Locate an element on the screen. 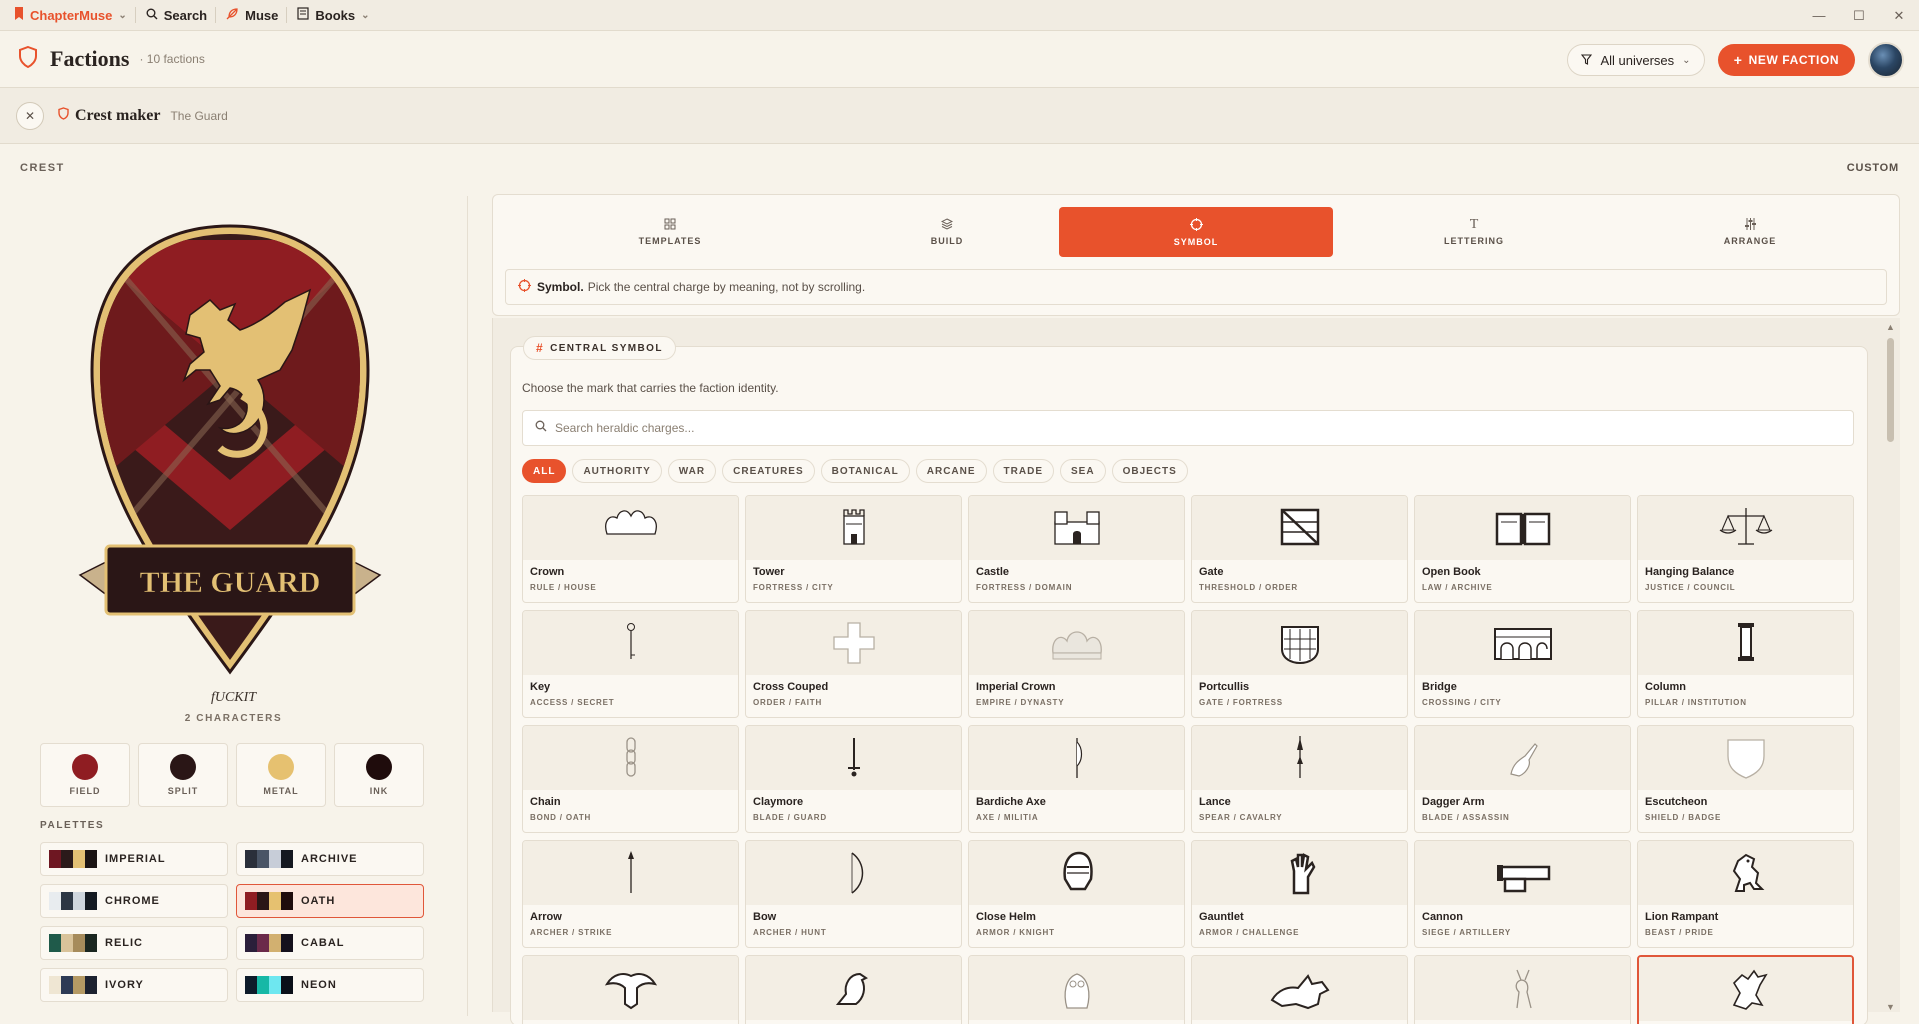 The width and height of the screenshot is (1919, 1024). swatch-field: FIELD is located at coordinates (85, 775).